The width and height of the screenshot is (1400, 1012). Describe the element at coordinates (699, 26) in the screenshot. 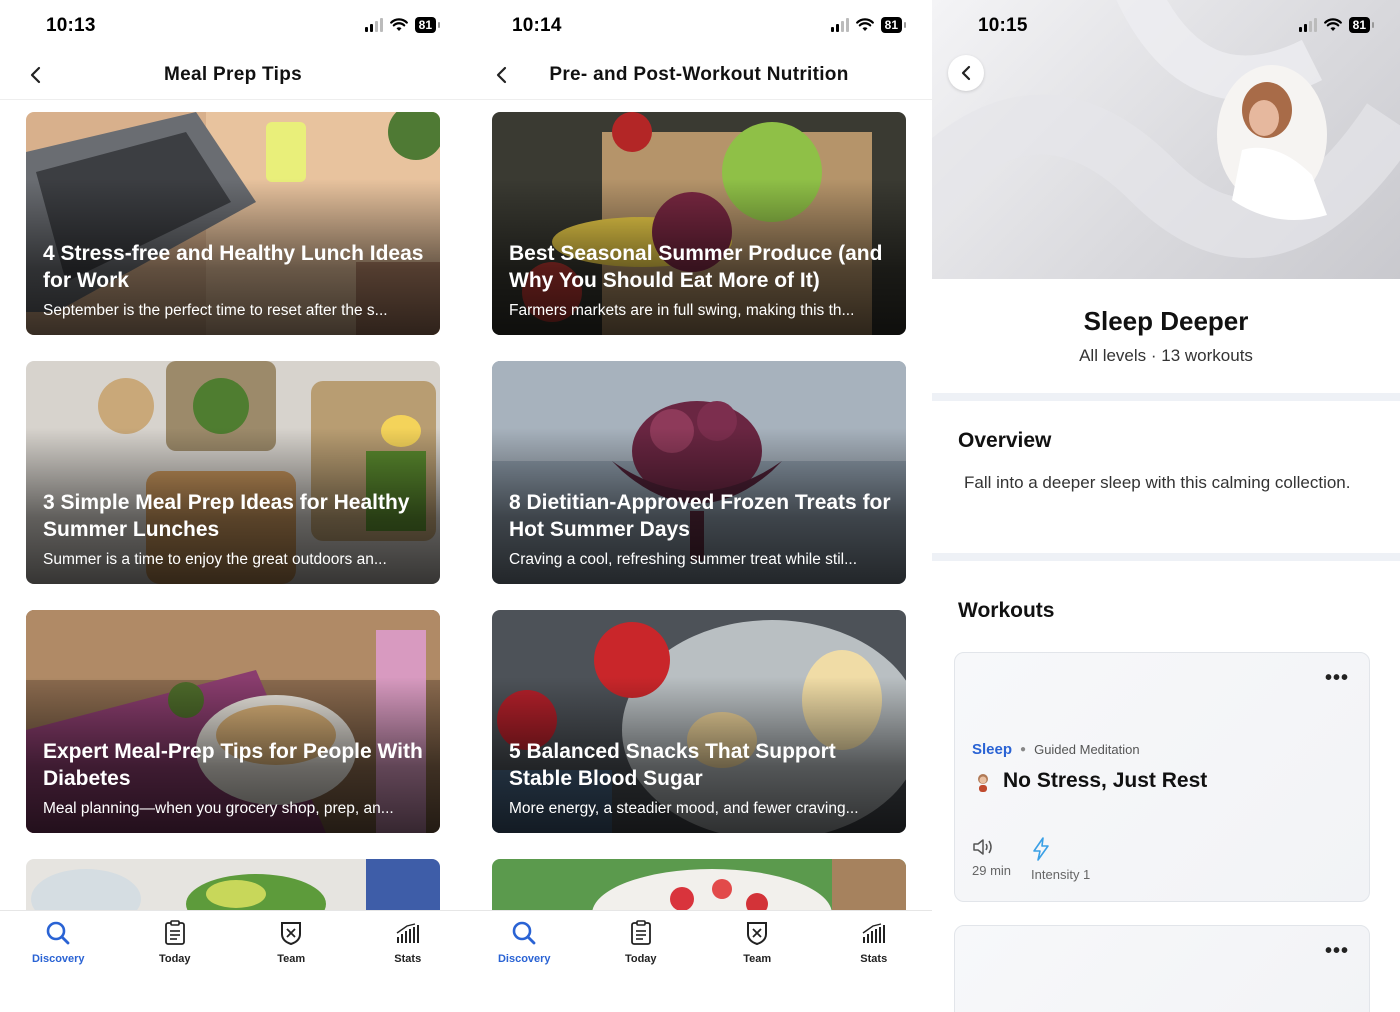

I see `status-bar: 10:14 81` at that location.